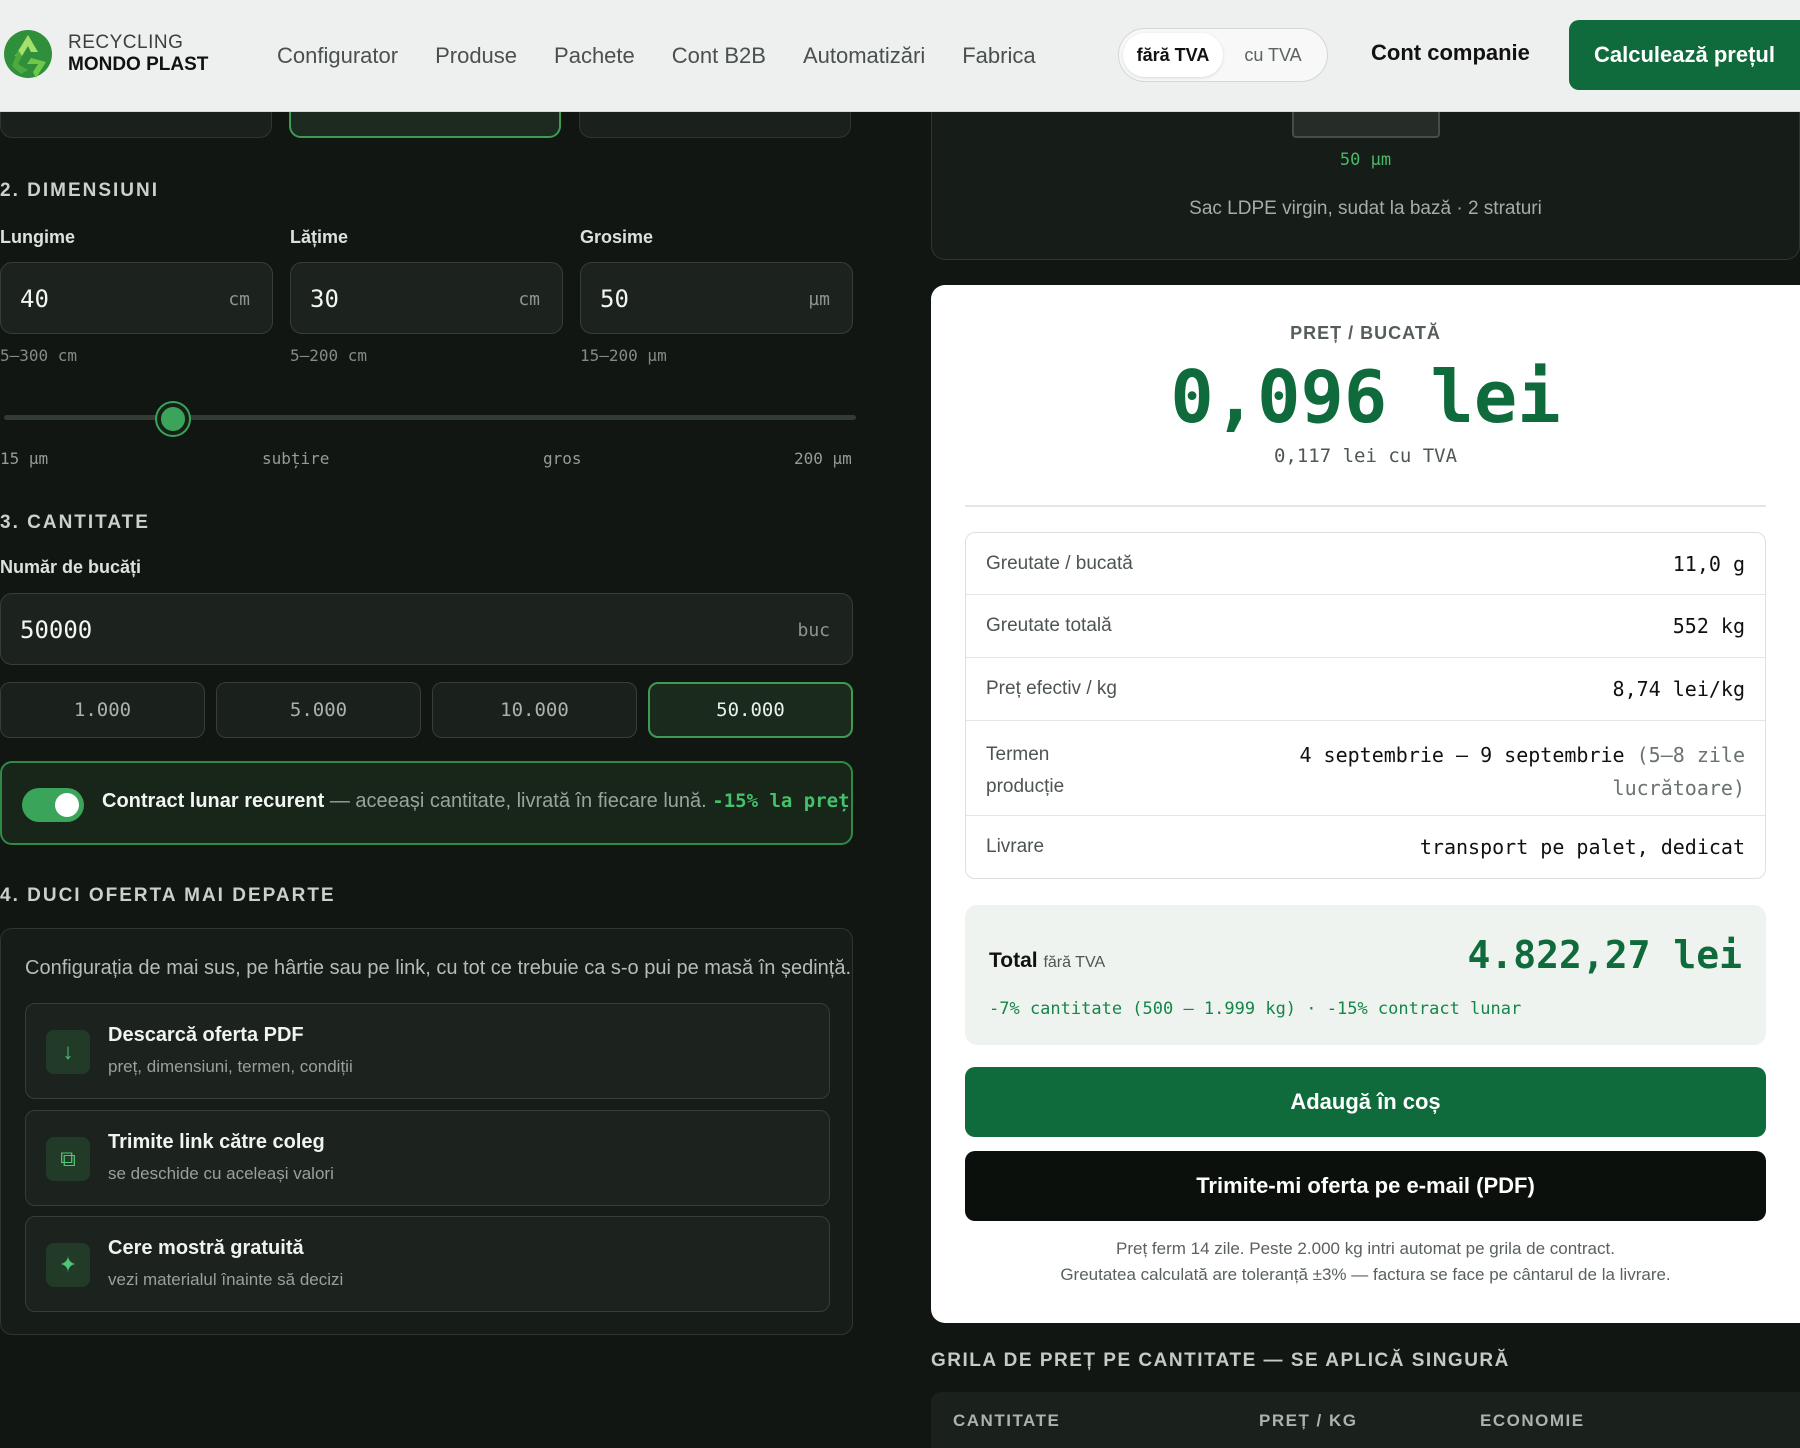 Image resolution: width=1800 pixels, height=1448 pixels. Describe the element at coordinates (80, 190) in the screenshot. I see `section-dimensions-title: 2. DIMENSIUNI` at that location.